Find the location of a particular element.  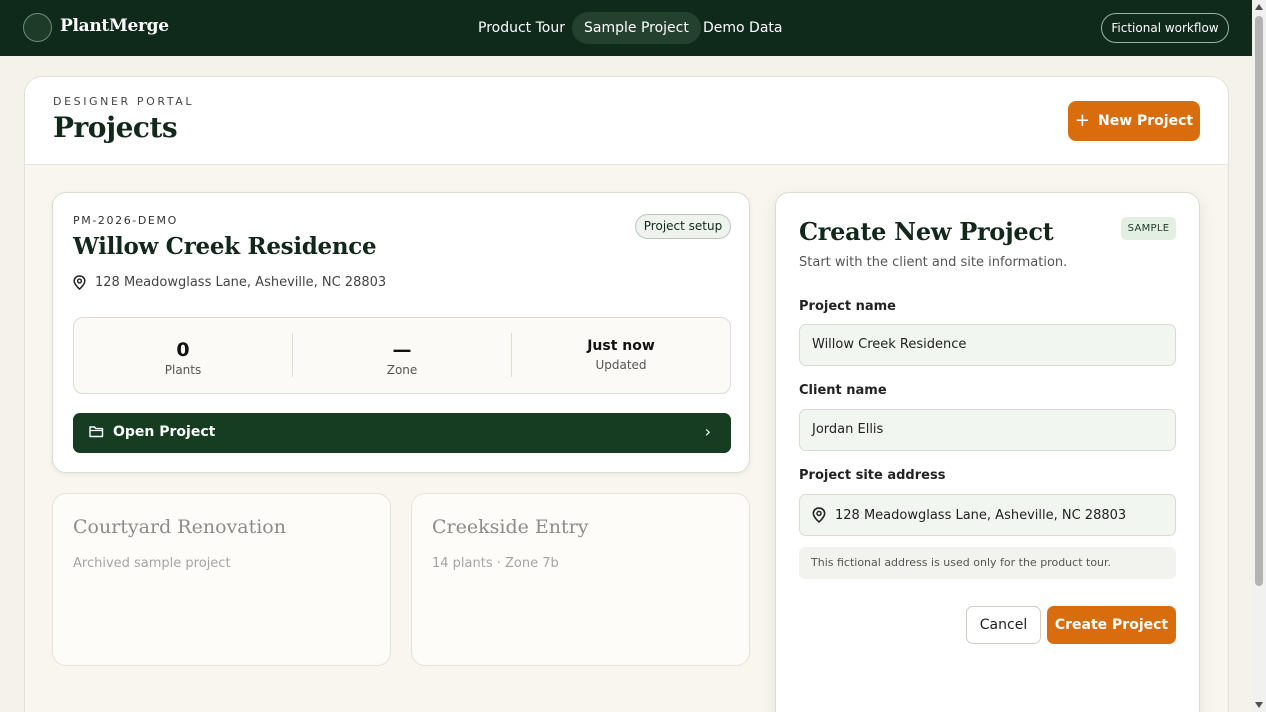

open-project-button: Open Project › is located at coordinates (402, 433).